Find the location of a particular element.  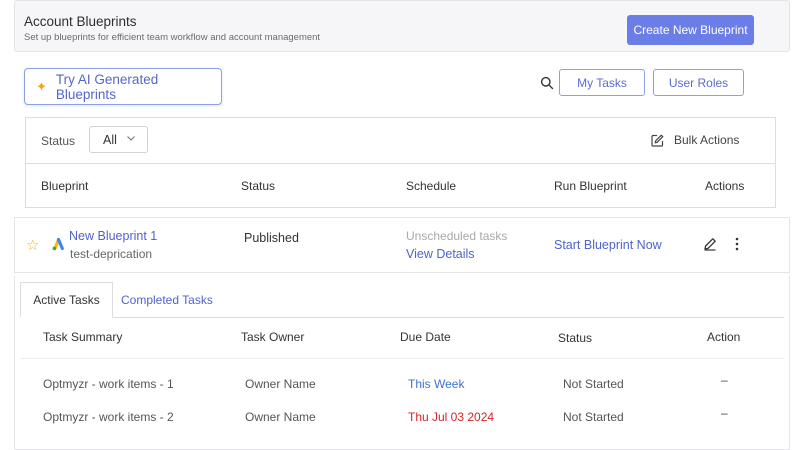

blueprint-name-link: New Blueprint 1 is located at coordinates (113, 236).